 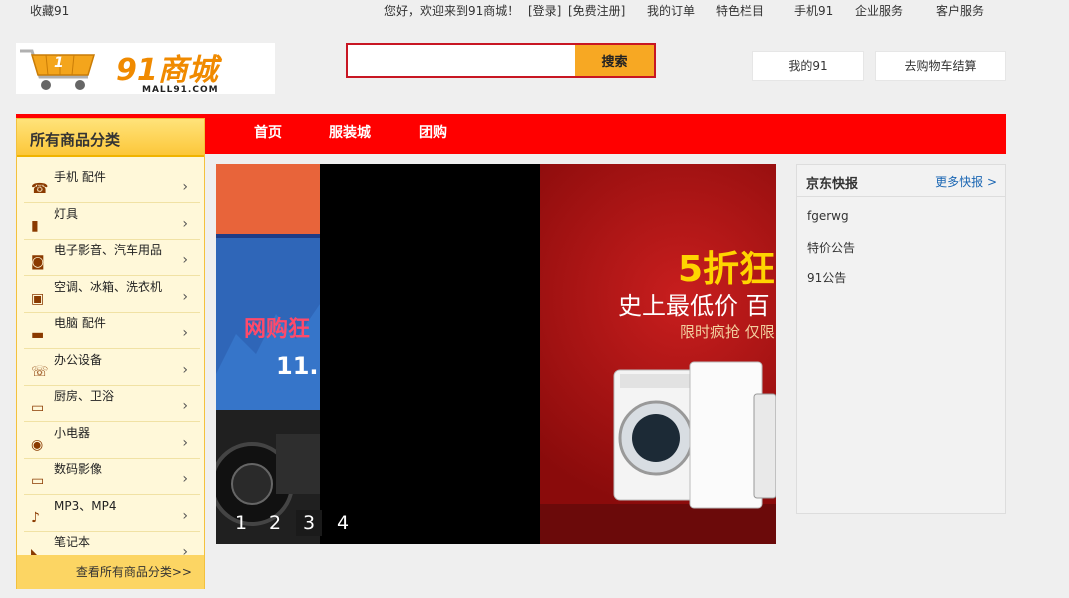 I want to click on banner-left-slide: 网购狂 11., so click(x=268, y=354).